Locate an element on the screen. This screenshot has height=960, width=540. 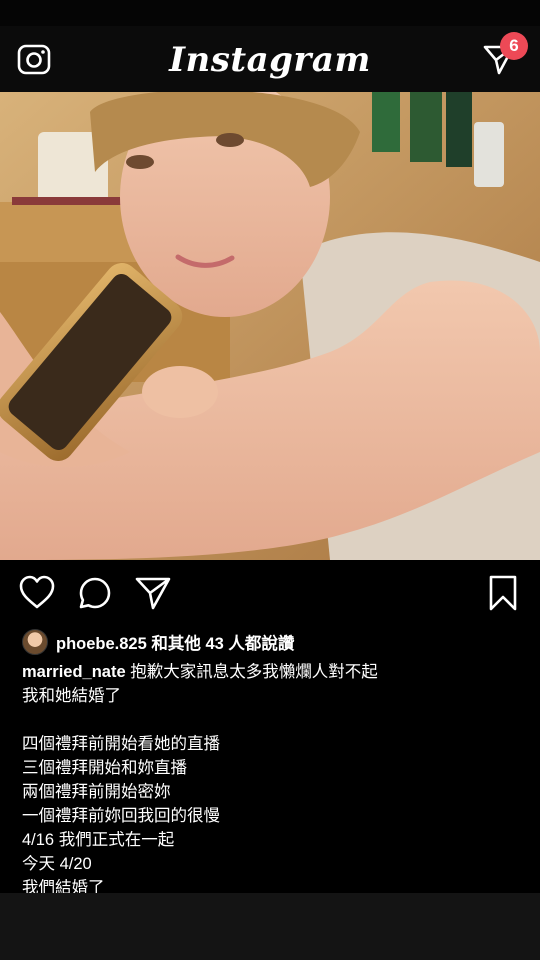
share-icon is located at coordinates (153, 593).